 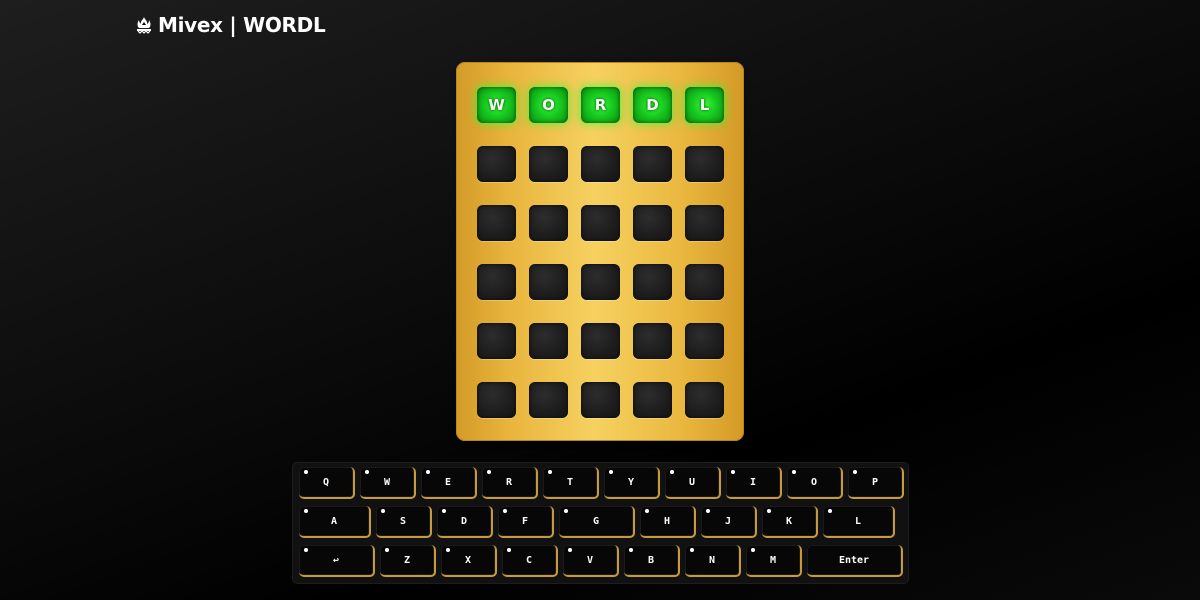 What do you see at coordinates (404, 522) in the screenshot?
I see `key-s: S` at bounding box center [404, 522].